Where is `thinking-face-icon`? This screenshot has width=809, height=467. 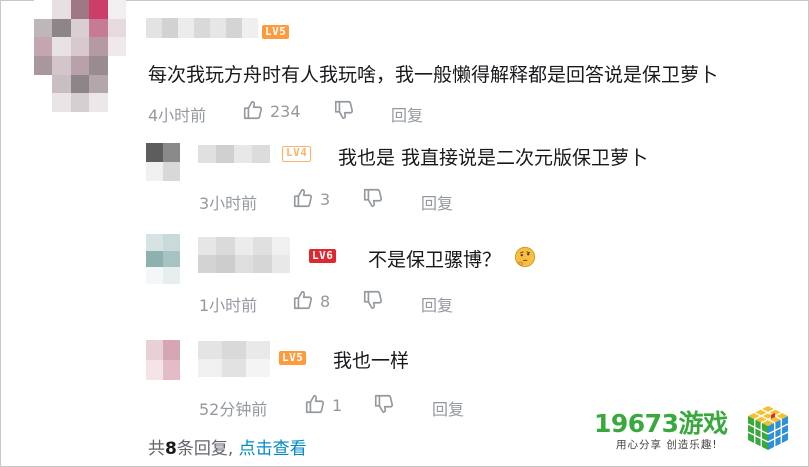
thinking-face-icon is located at coordinates (525, 257).